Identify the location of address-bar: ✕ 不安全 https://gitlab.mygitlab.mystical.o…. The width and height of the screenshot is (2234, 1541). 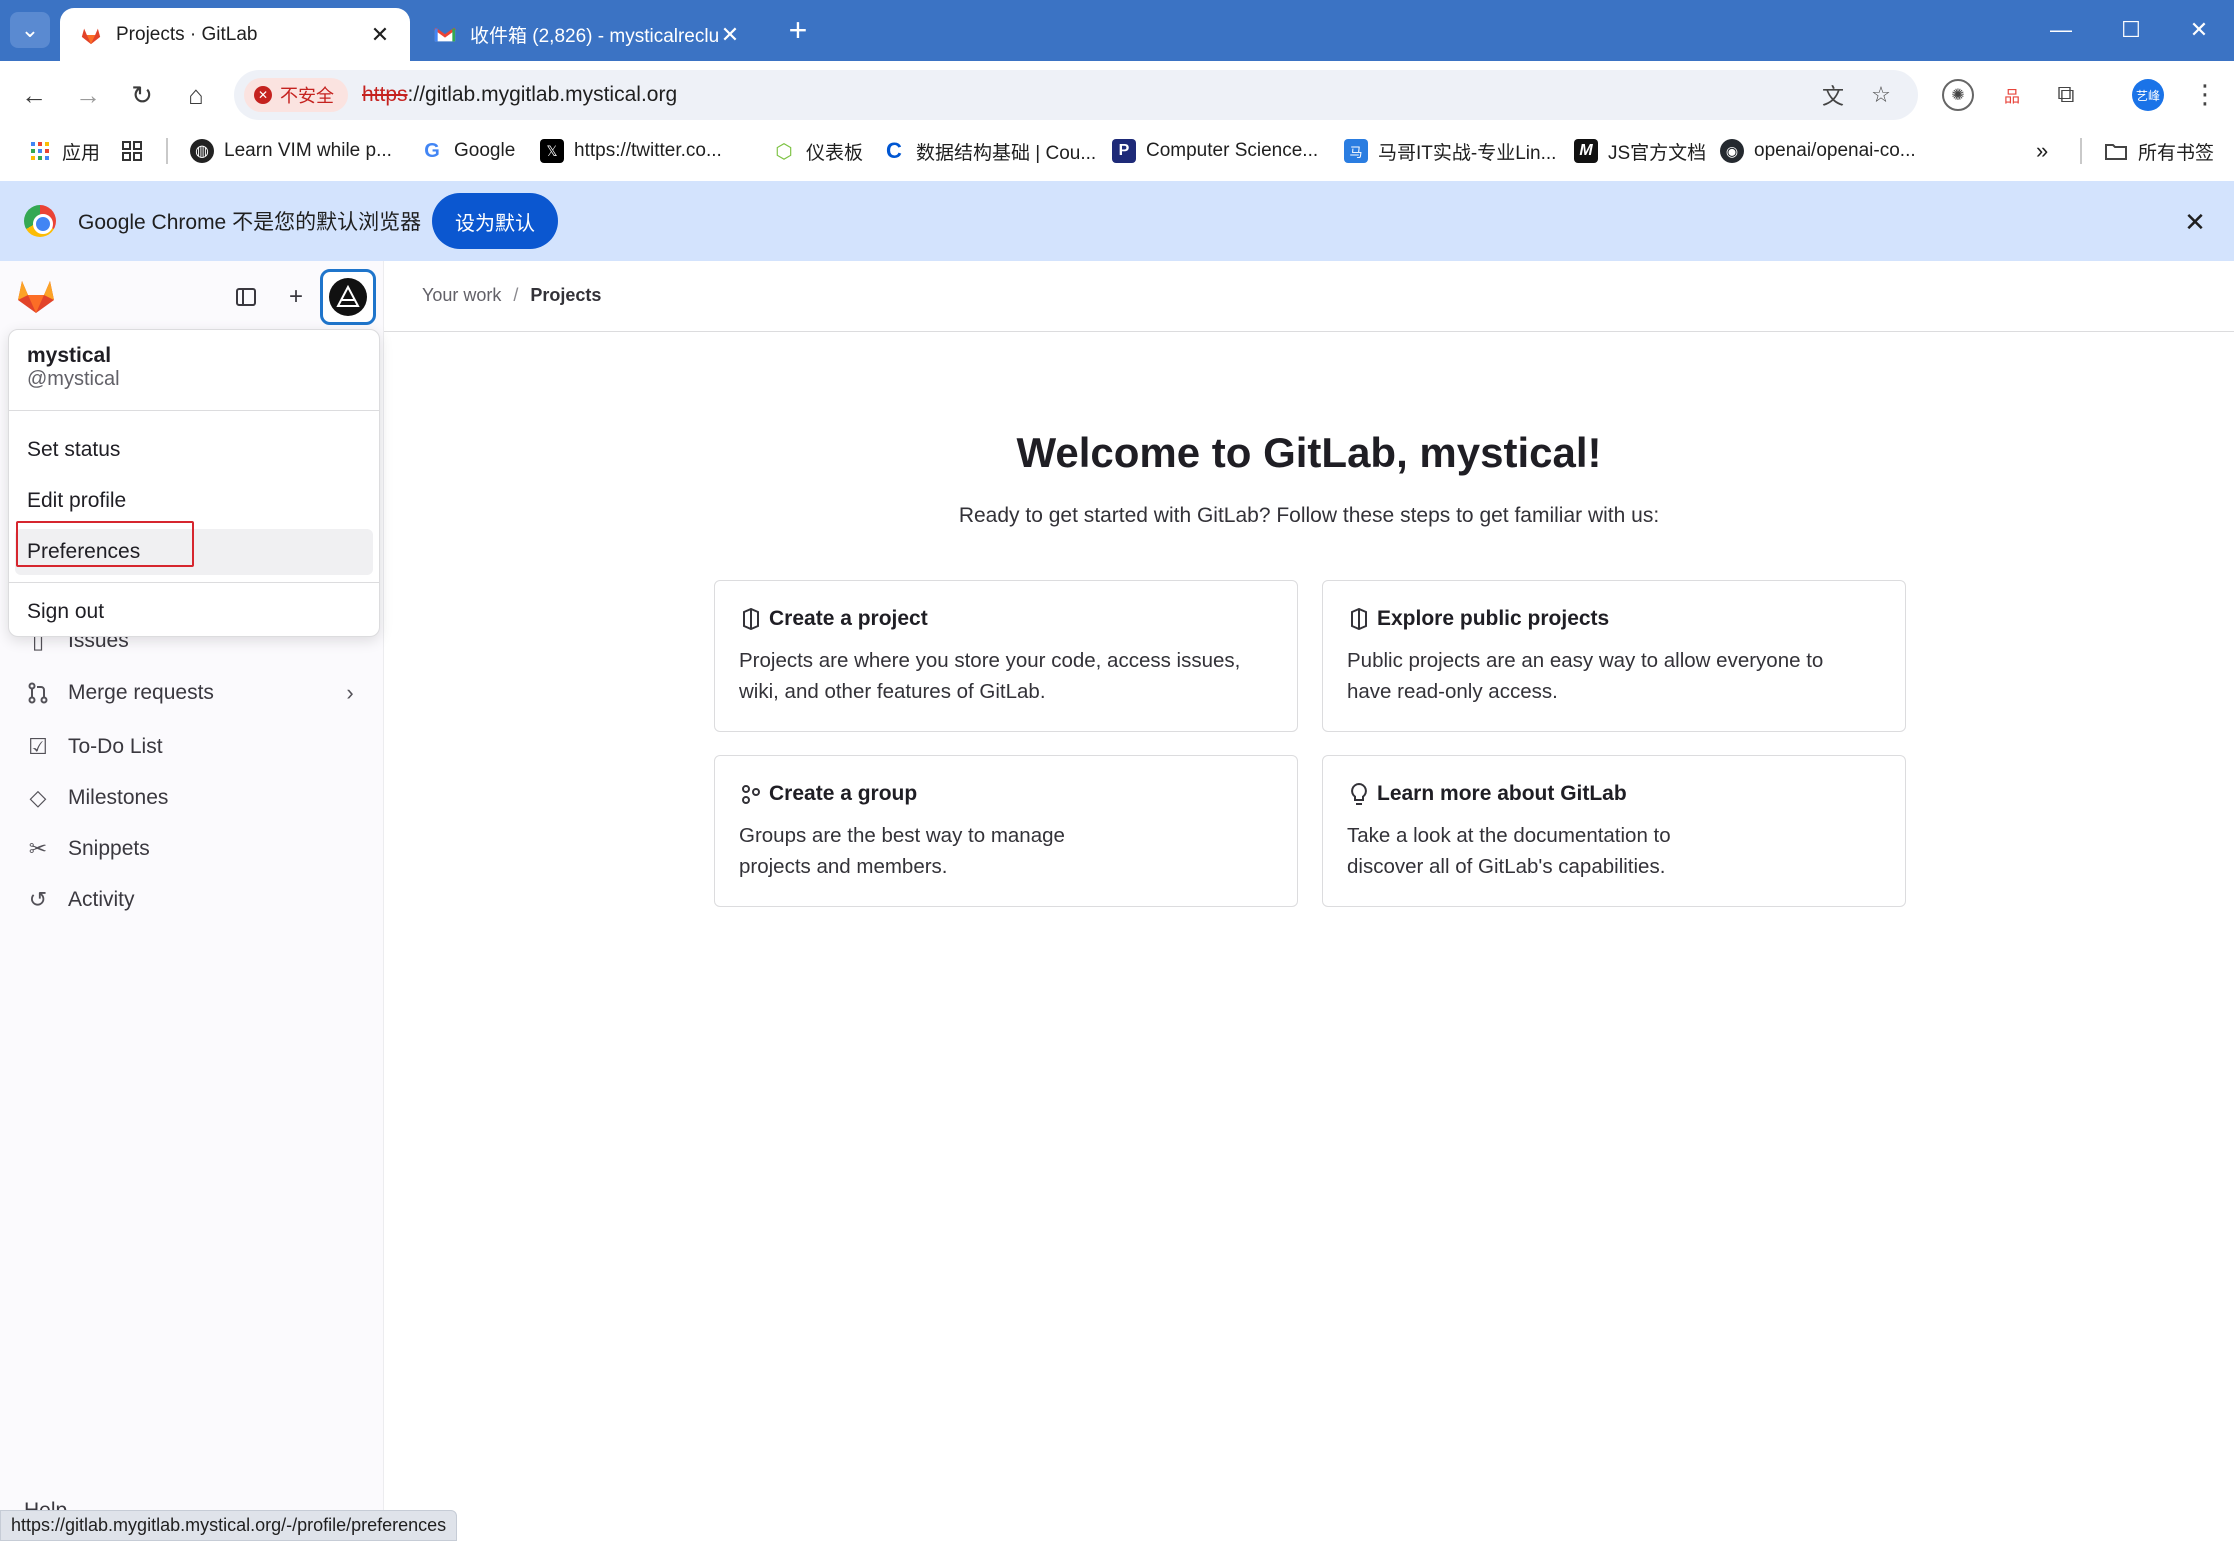
(1076, 95).